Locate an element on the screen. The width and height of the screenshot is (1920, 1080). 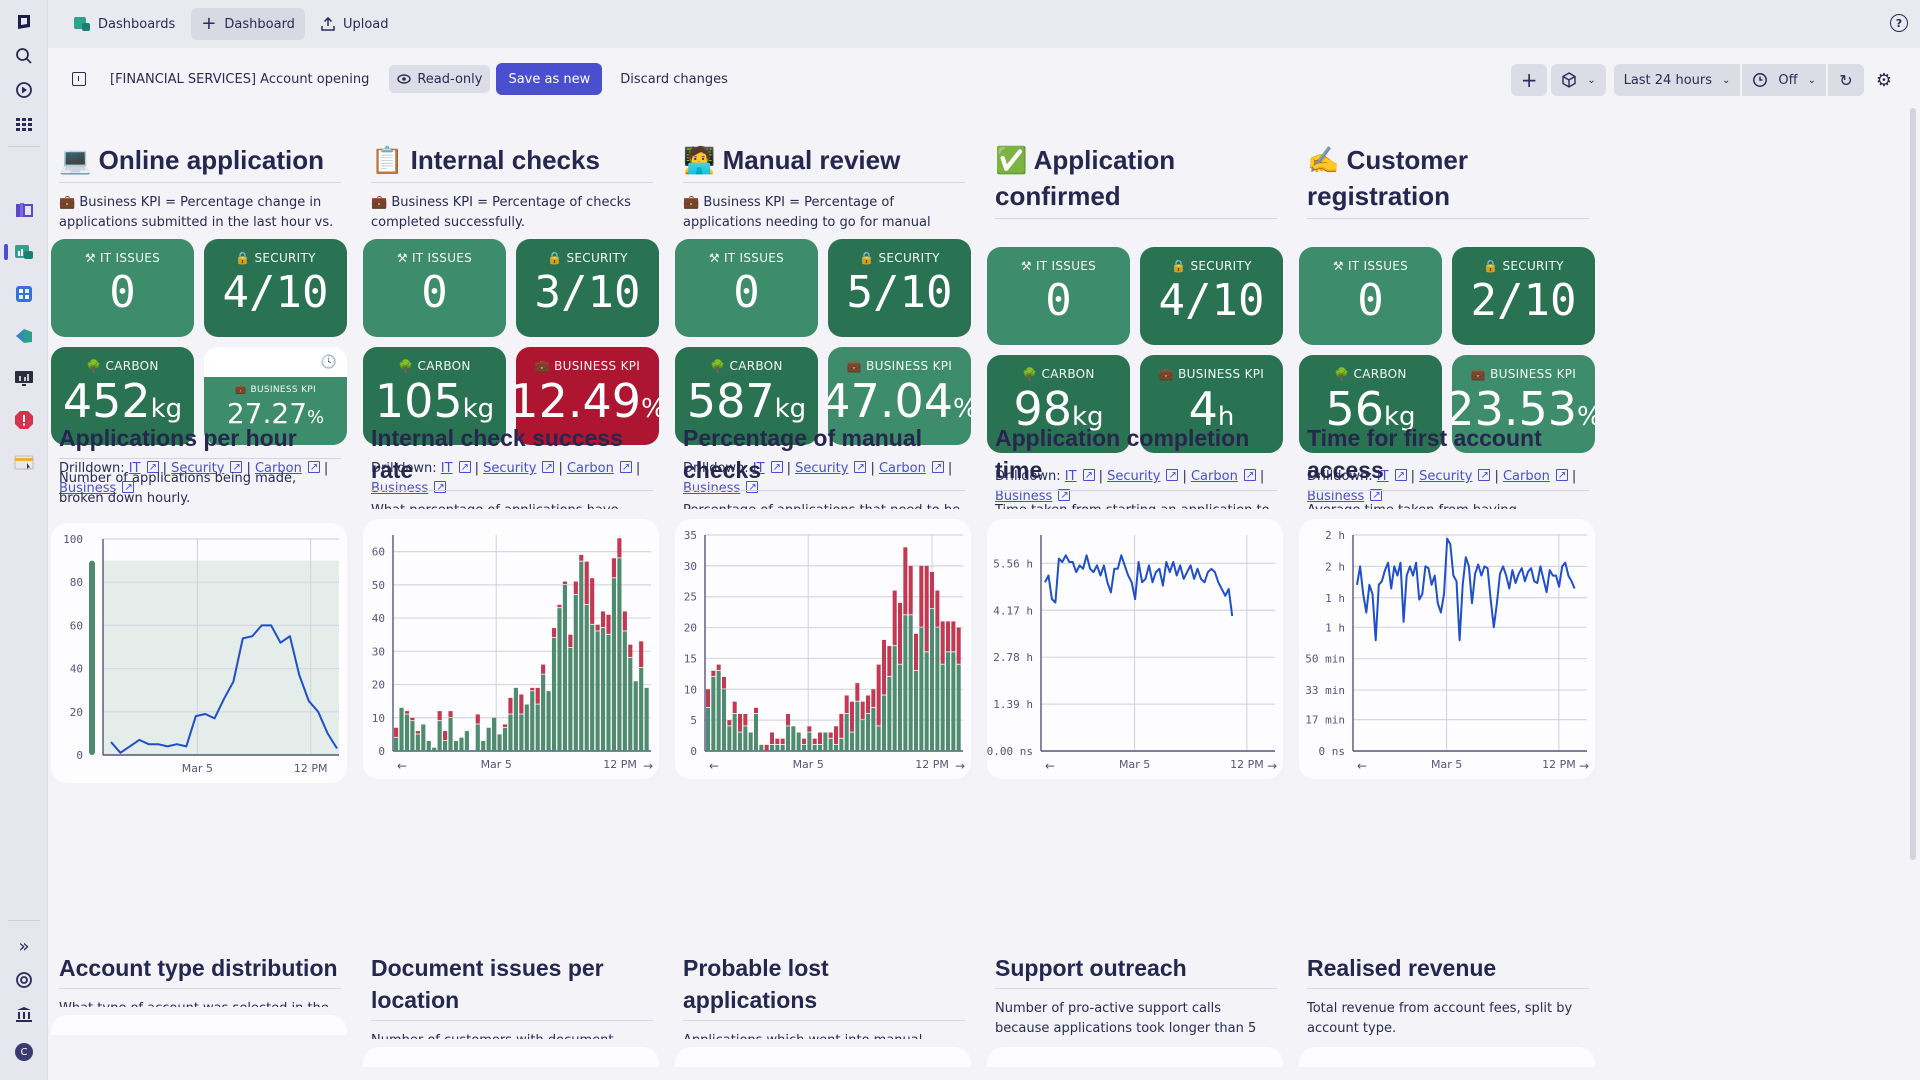
stage-title-text: Internal checks is located at coordinates (505, 160).